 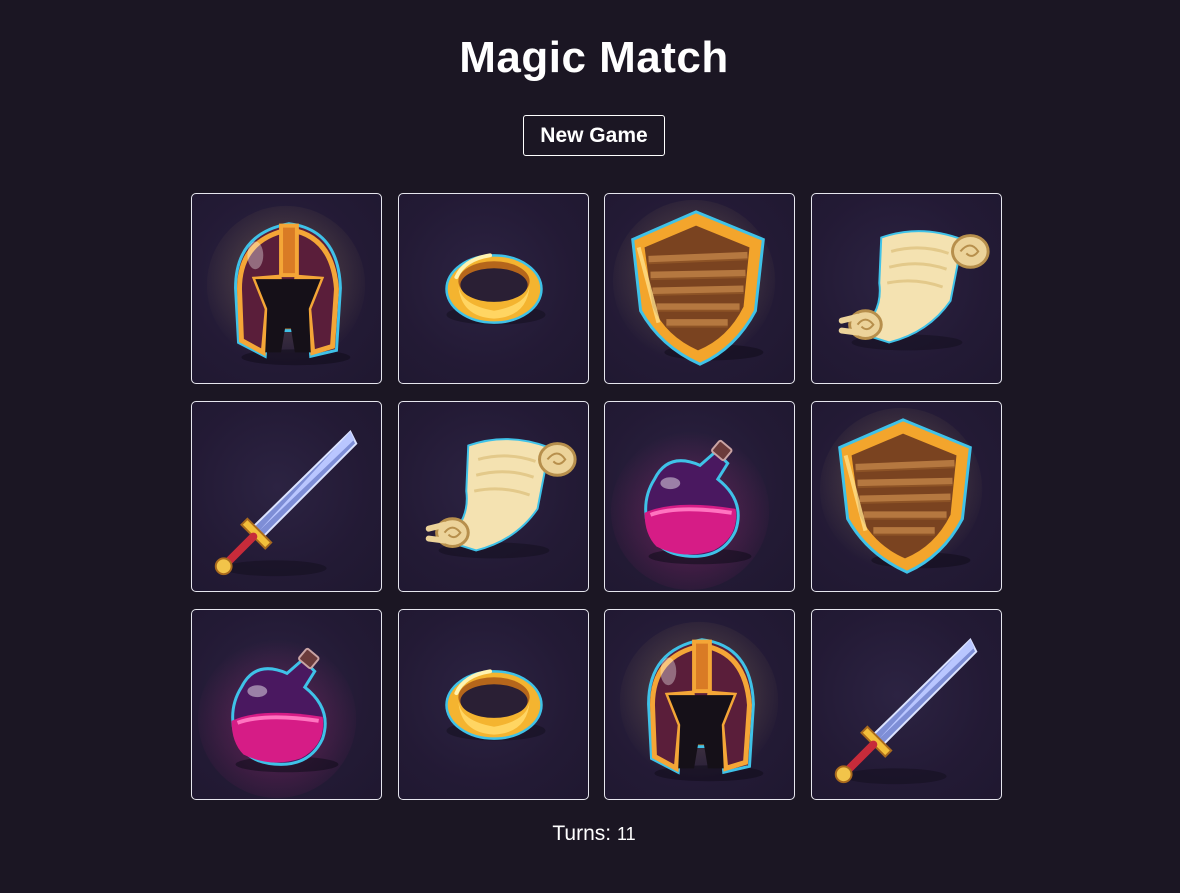 I want to click on new-game-button: New Game, so click(x=594, y=135).